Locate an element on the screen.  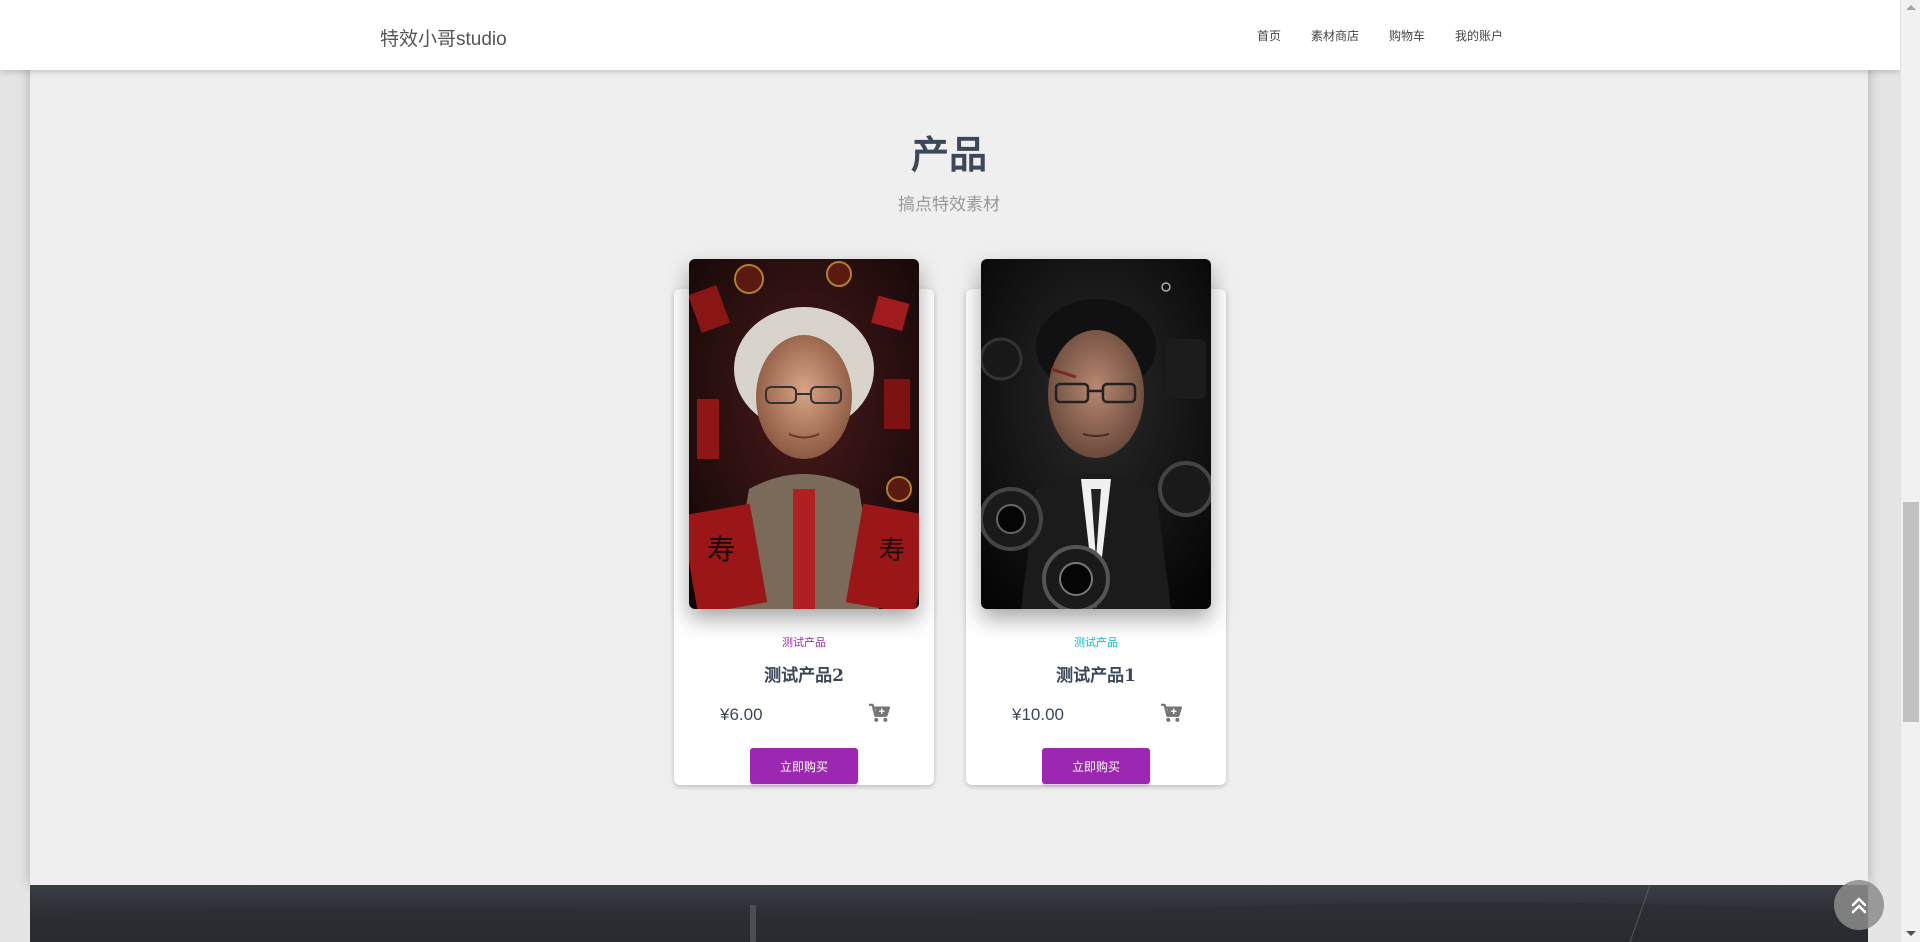
product-card: 测试产品 测试产品1 ¥10.00 立即购买 is located at coordinates (1096, 522).